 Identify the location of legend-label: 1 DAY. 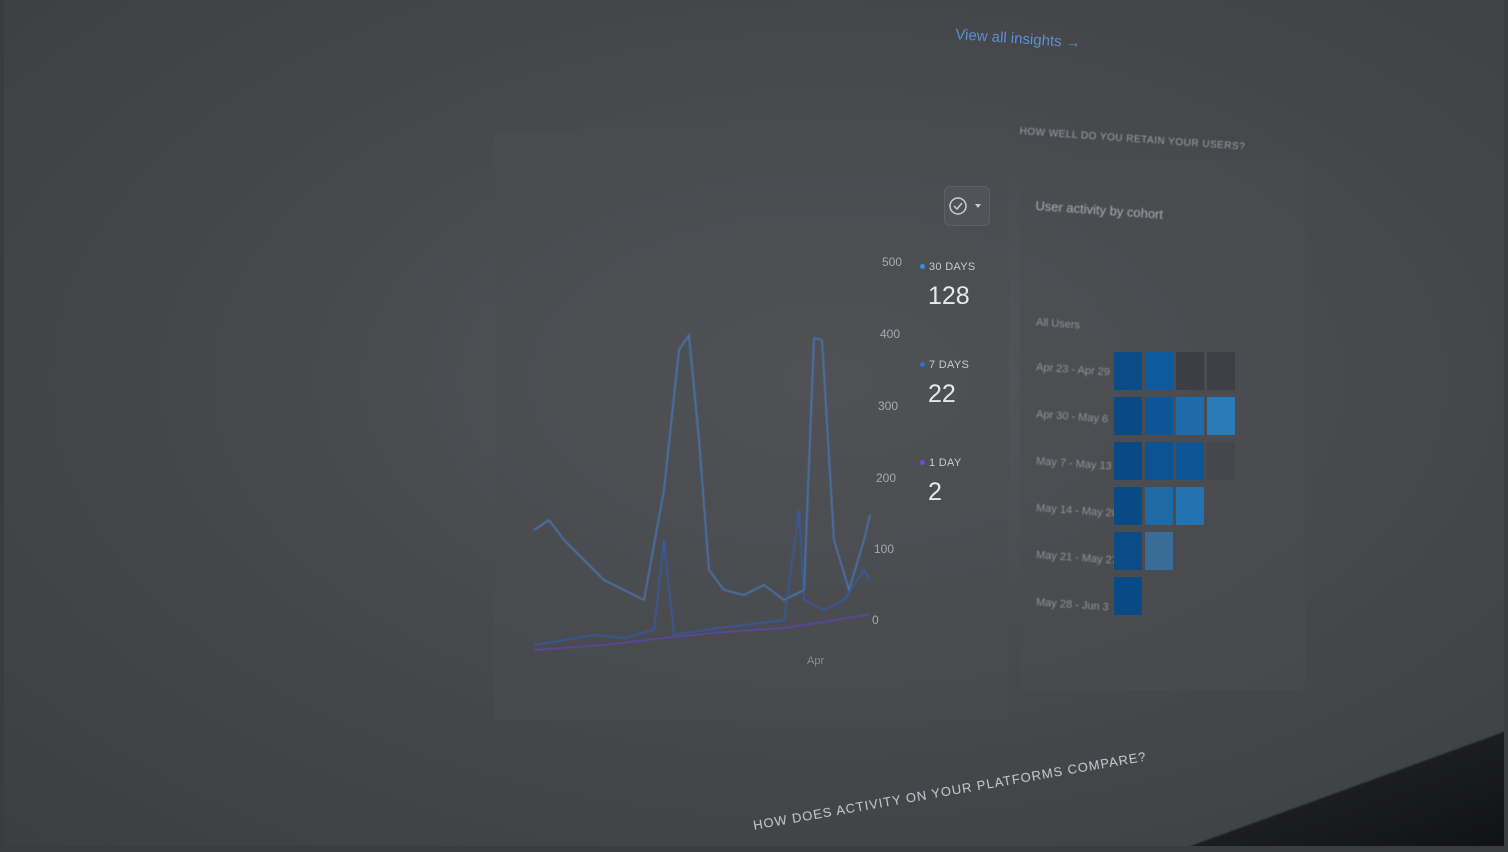
(945, 462).